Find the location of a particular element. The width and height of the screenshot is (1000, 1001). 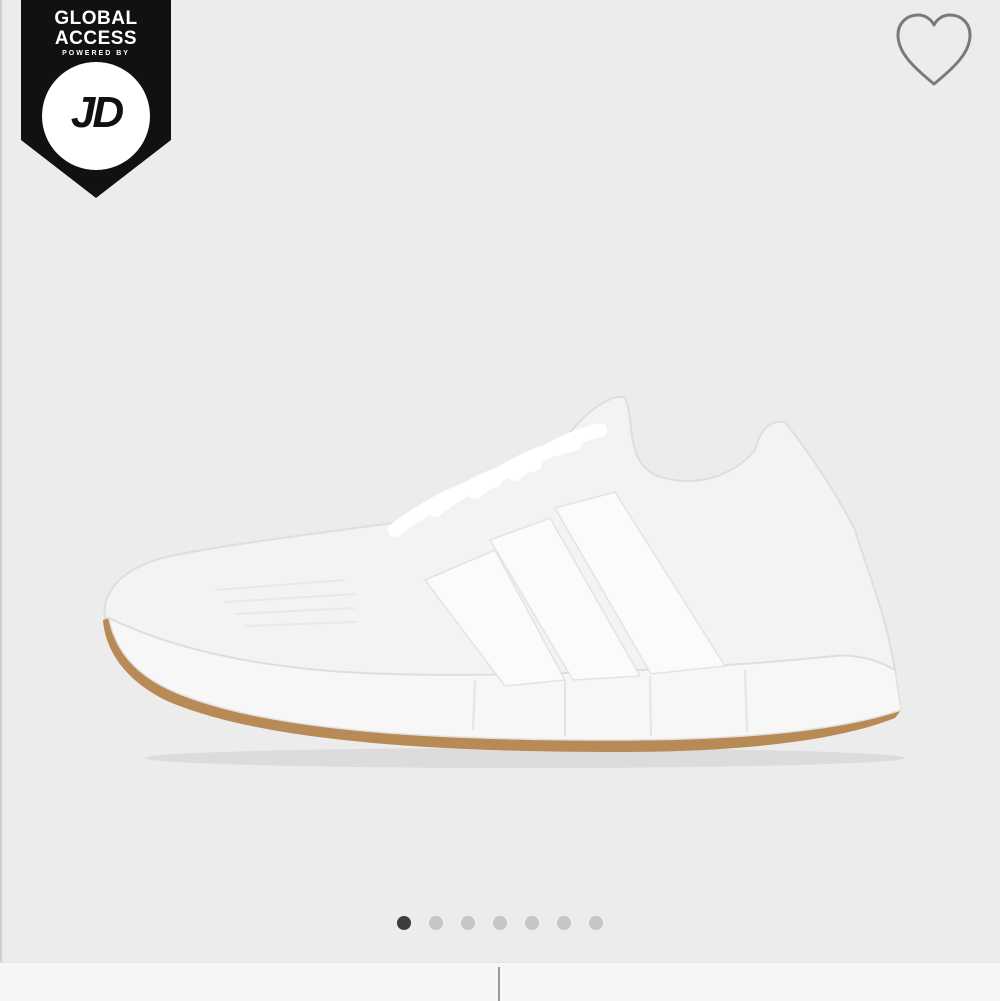

bottom-divider is located at coordinates (499, 984).